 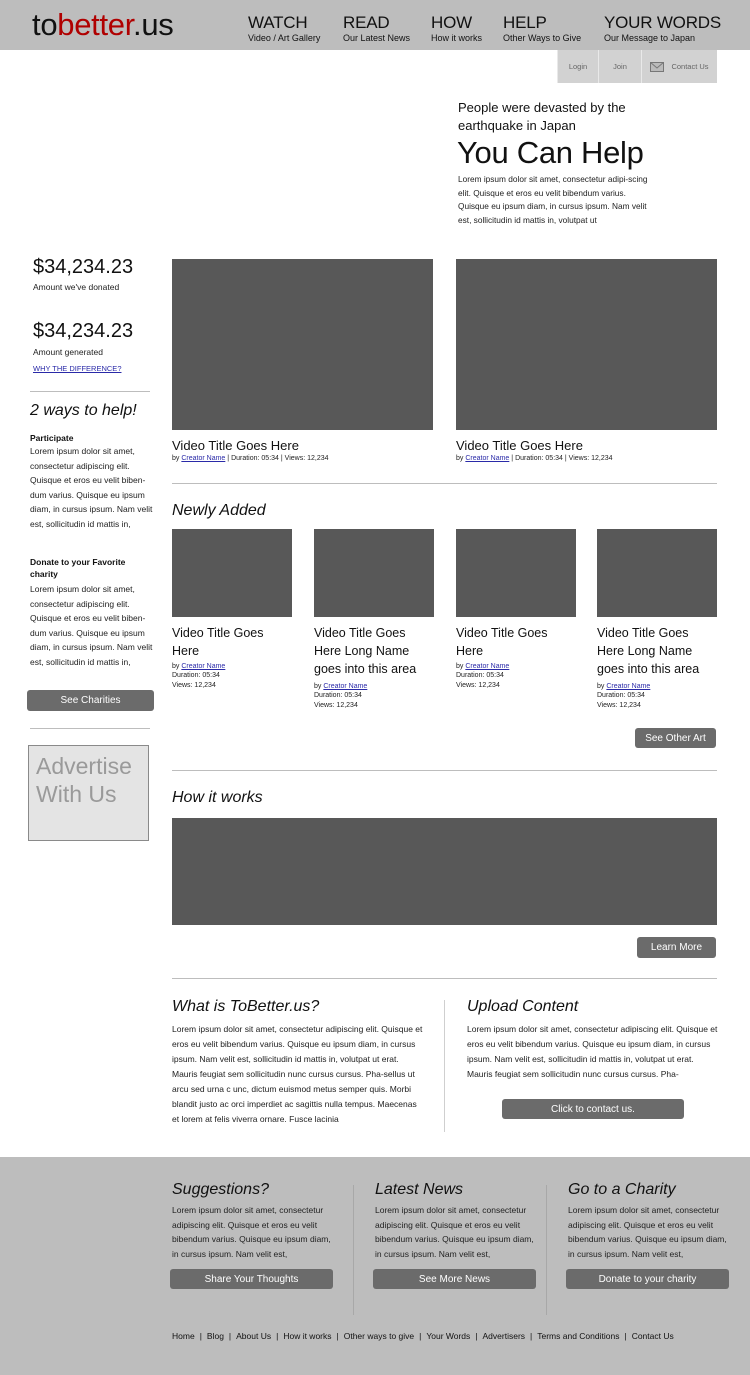 I want to click on nav-how: HOW How it works, so click(x=456, y=28).